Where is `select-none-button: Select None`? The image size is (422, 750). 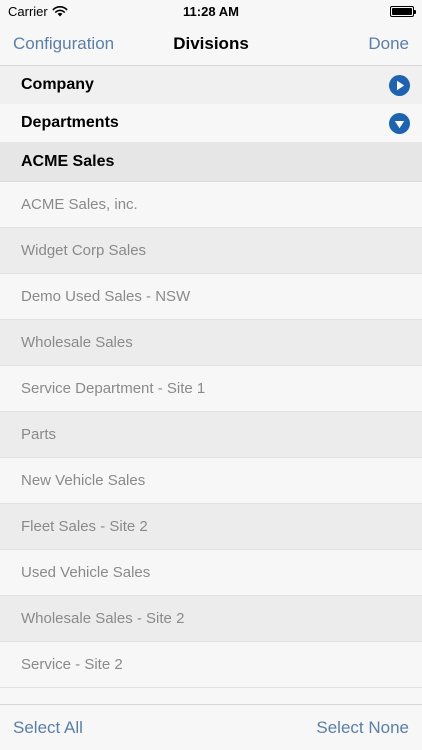
select-none-button: Select None is located at coordinates (362, 728).